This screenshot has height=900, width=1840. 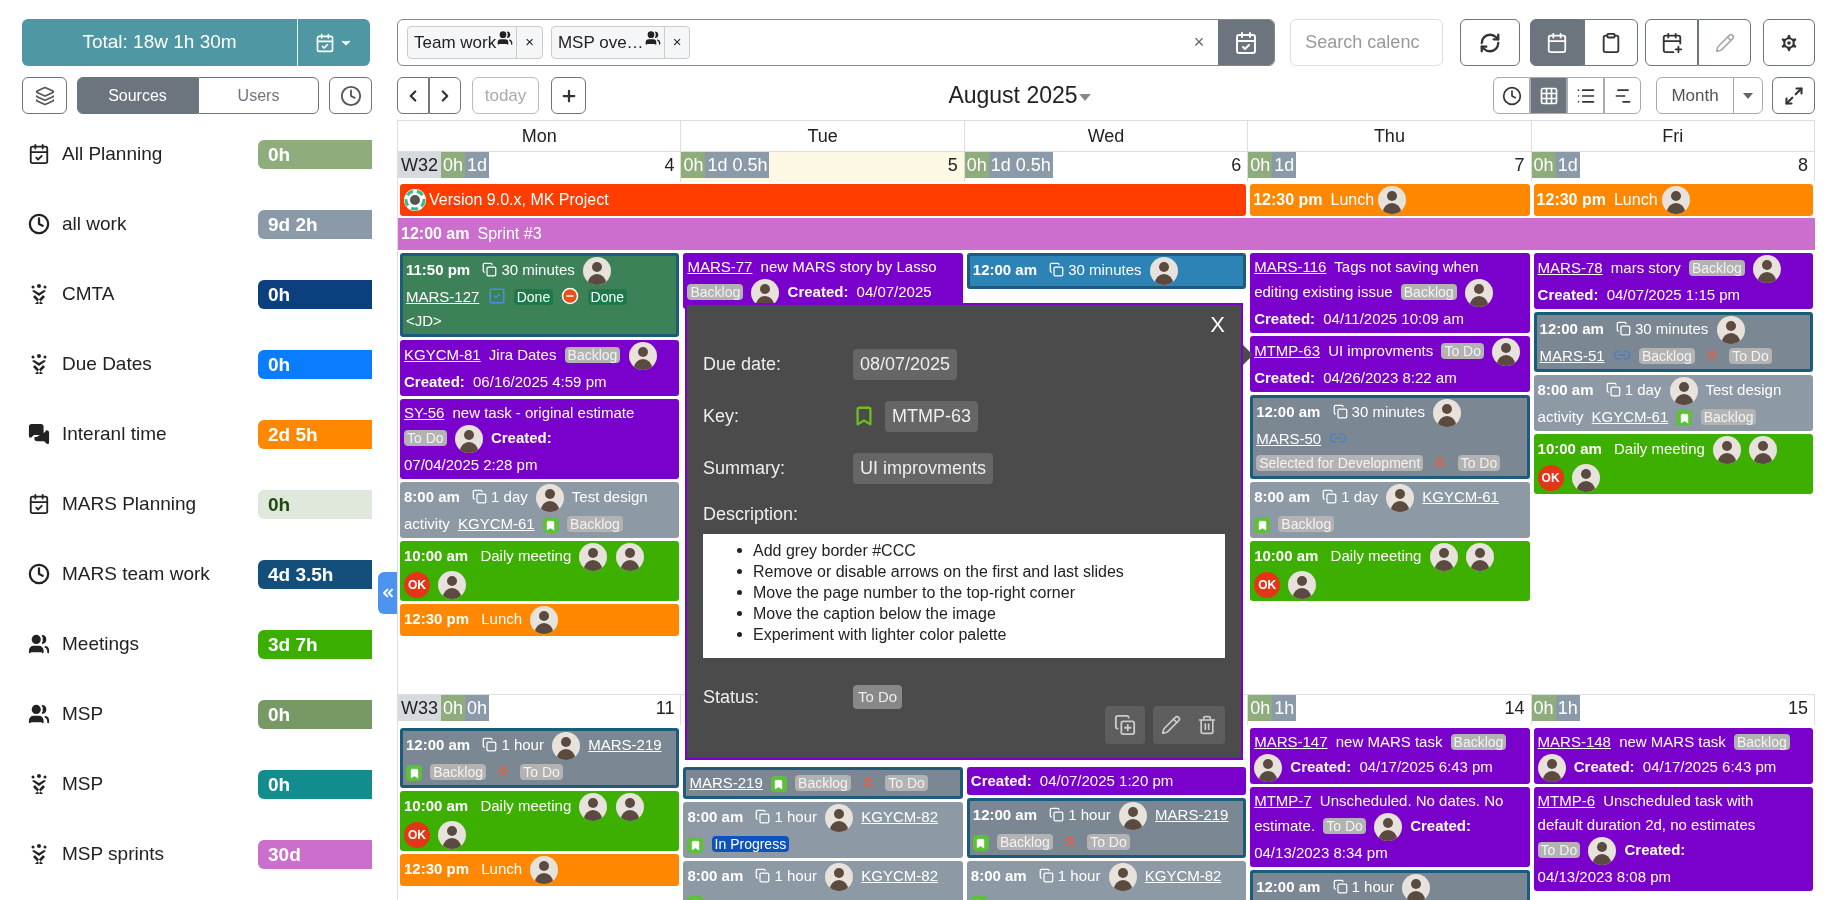 What do you see at coordinates (197, 364) in the screenshot?
I see `source-item: Due Dates 0h` at bounding box center [197, 364].